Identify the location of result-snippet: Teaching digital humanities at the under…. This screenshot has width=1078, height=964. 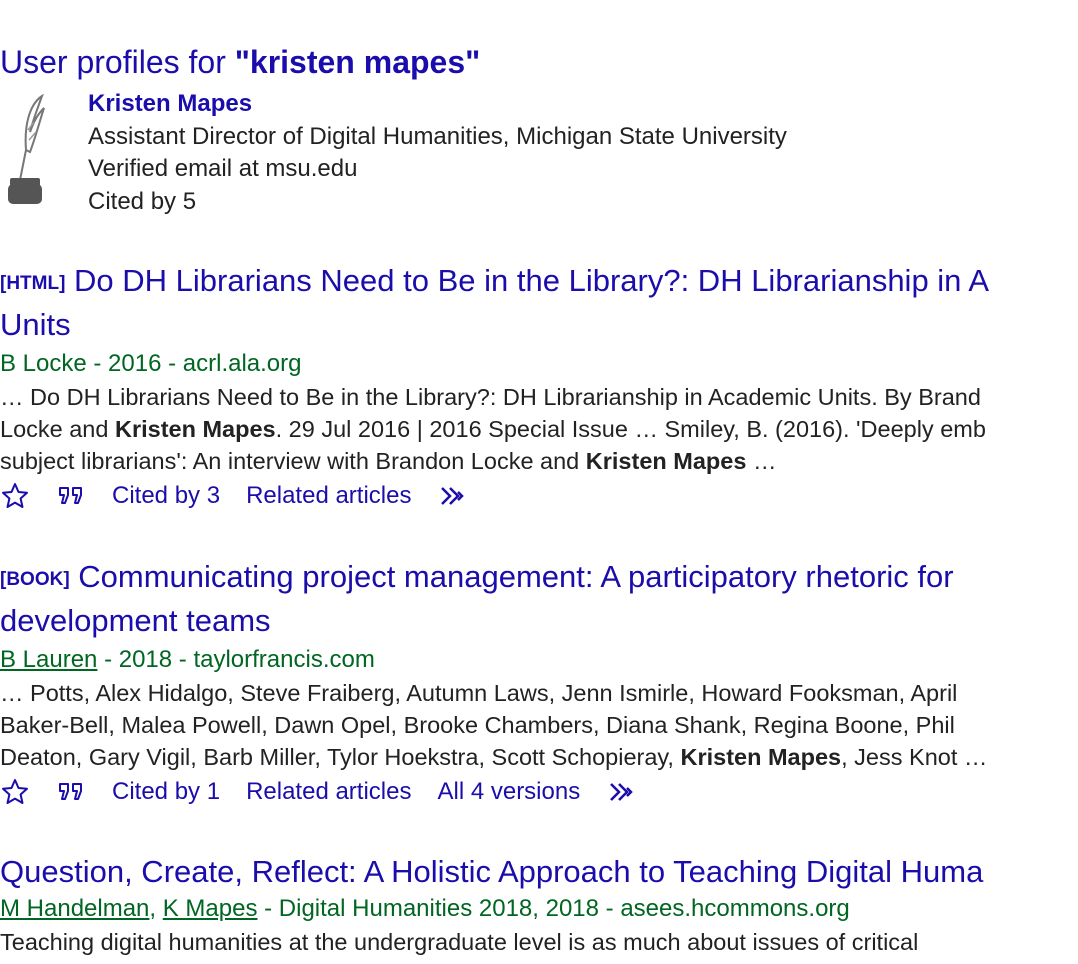
(539, 942).